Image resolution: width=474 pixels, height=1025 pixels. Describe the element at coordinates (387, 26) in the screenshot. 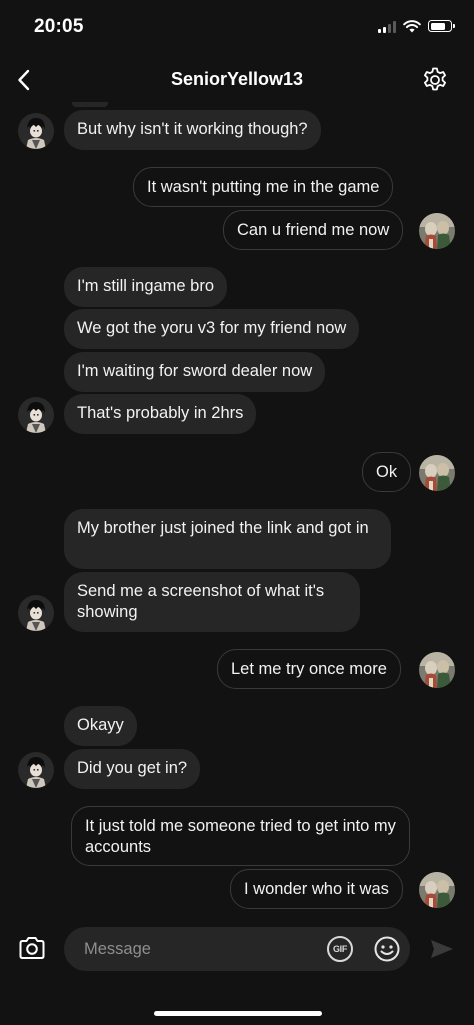

I see `signal-icon` at that location.